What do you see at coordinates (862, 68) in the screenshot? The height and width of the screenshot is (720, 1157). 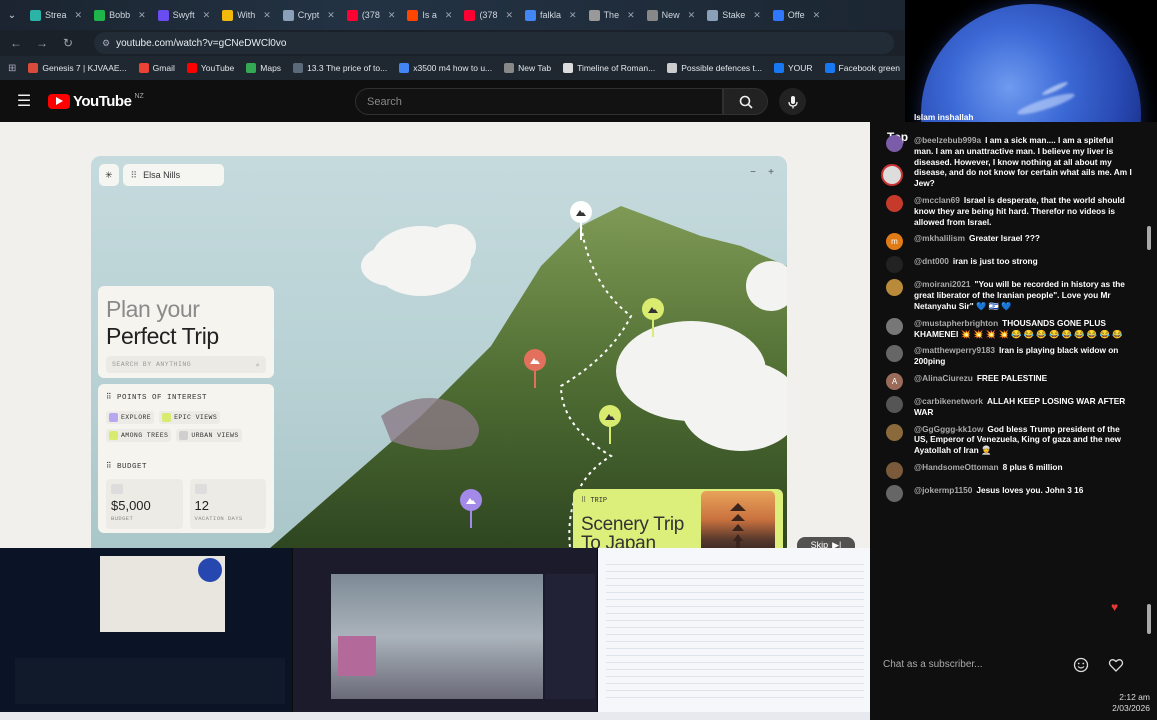 I see `bookmark-item: Facebook green` at bounding box center [862, 68].